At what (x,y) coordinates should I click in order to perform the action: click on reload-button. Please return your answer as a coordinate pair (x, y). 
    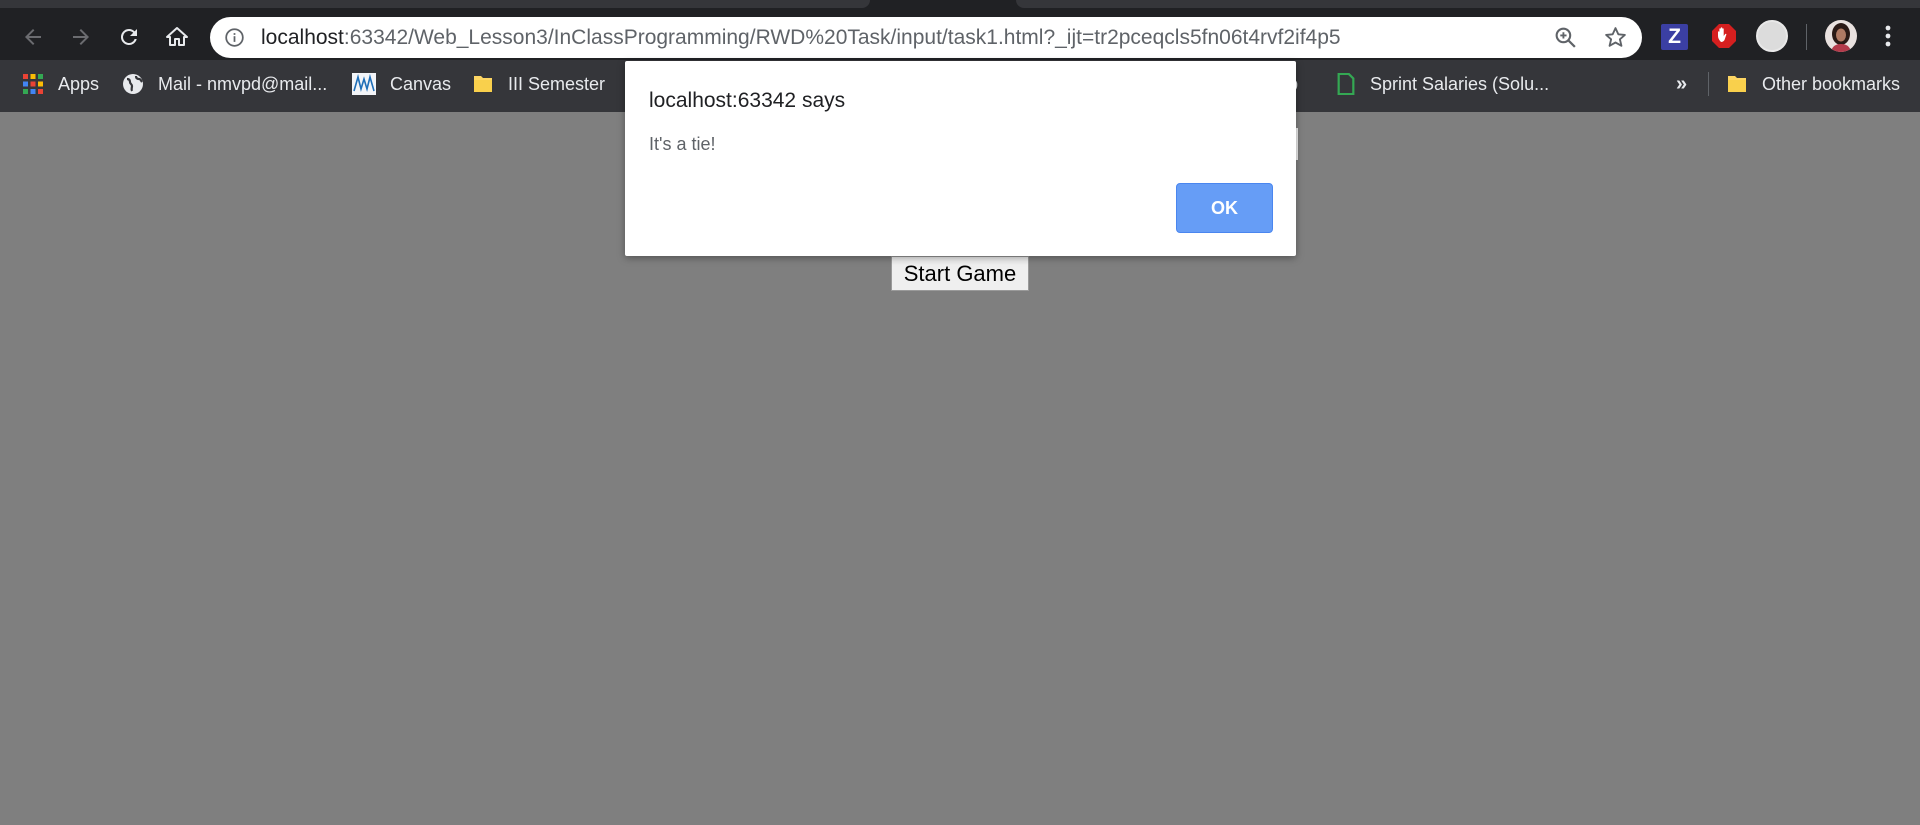
    Looking at the image, I should click on (129, 37).